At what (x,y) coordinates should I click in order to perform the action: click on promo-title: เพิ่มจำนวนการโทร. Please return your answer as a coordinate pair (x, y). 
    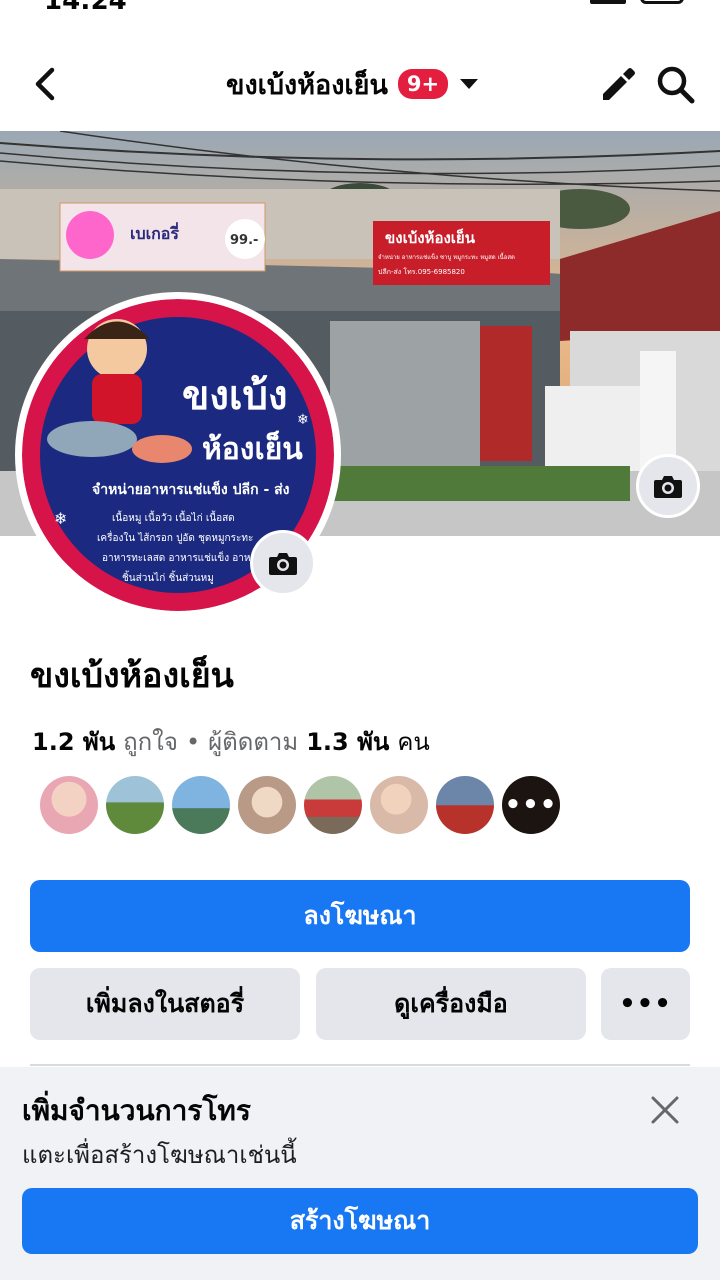
    Looking at the image, I should click on (136, 1110).